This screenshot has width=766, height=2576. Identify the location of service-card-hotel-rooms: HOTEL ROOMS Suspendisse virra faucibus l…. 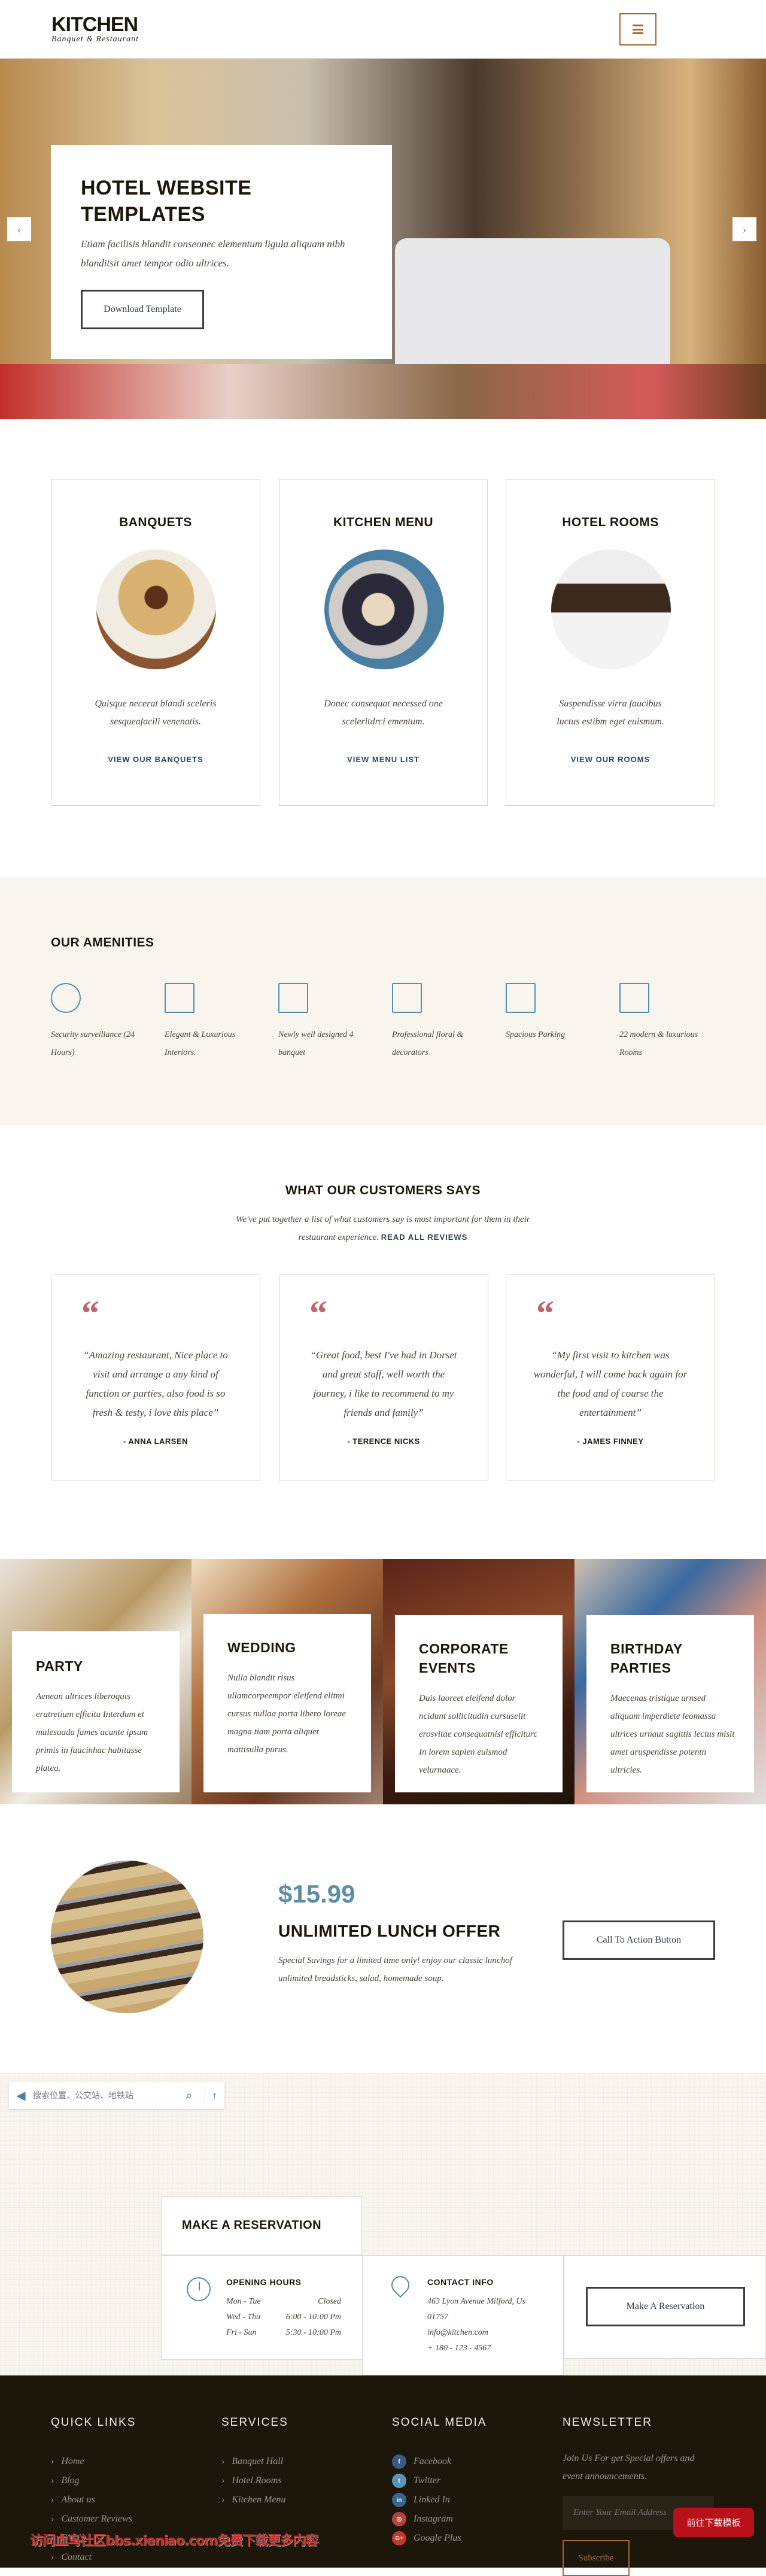
(610, 642).